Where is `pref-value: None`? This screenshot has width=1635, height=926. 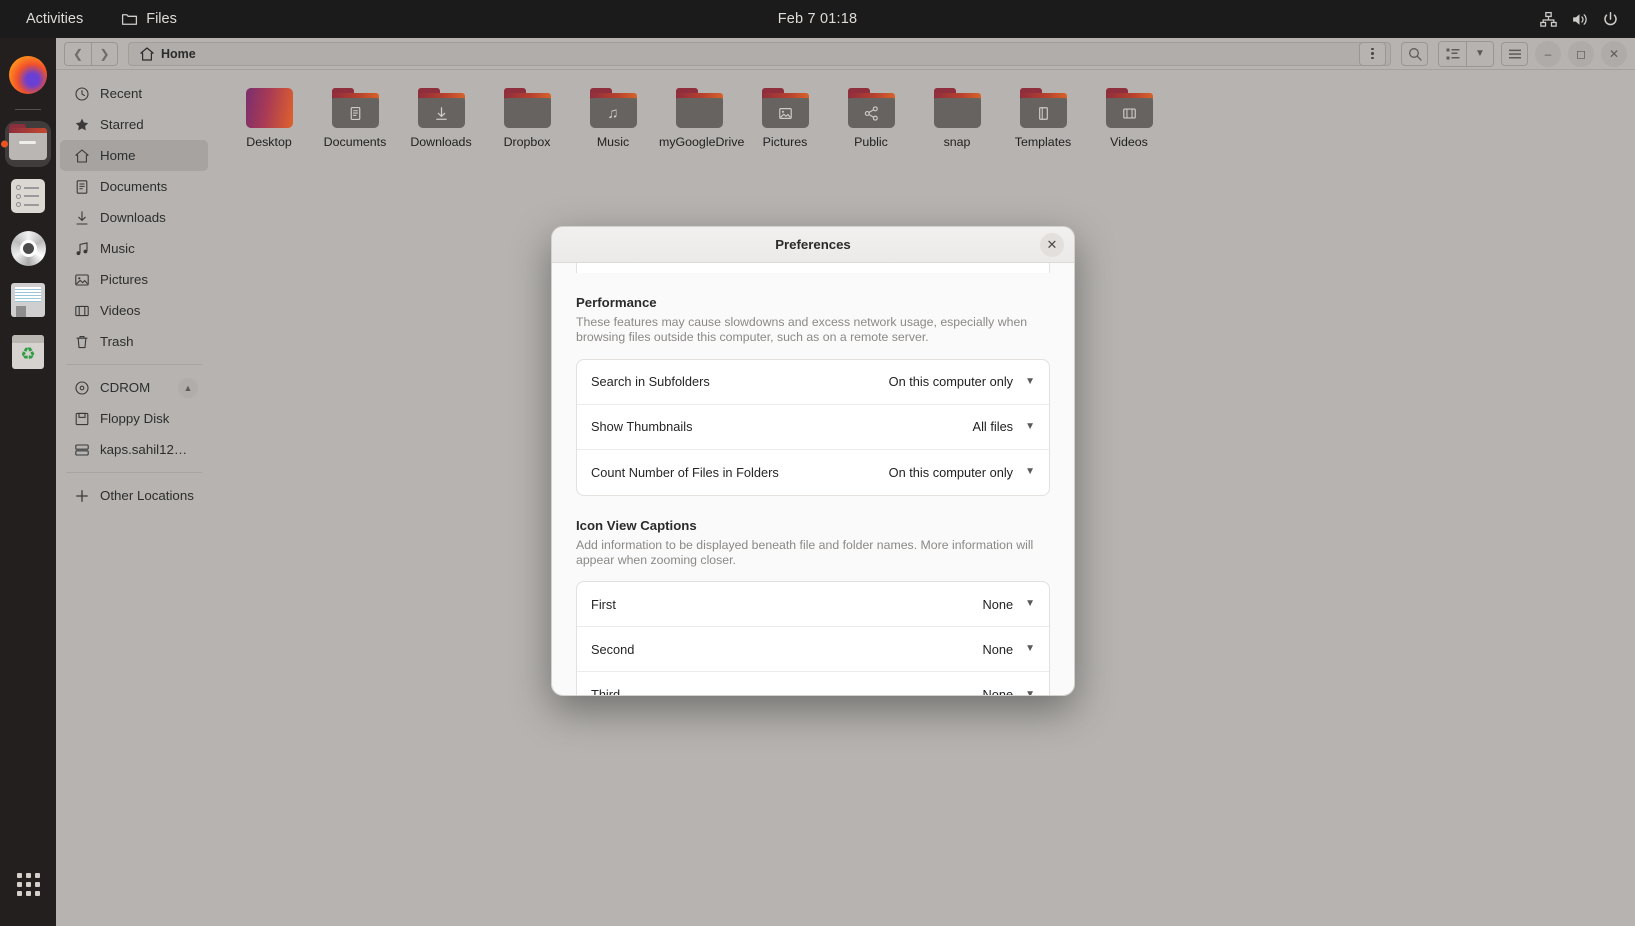 pref-value: None is located at coordinates (998, 649).